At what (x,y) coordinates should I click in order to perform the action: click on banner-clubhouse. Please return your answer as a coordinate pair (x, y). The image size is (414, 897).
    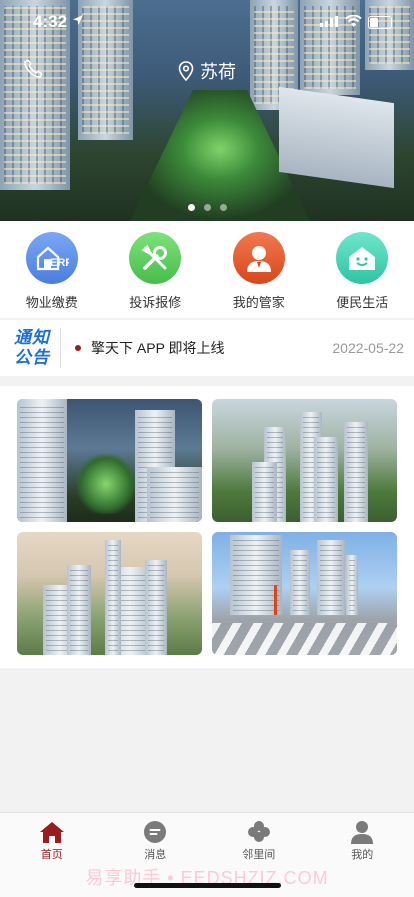
    Looking at the image, I should click on (336, 137).